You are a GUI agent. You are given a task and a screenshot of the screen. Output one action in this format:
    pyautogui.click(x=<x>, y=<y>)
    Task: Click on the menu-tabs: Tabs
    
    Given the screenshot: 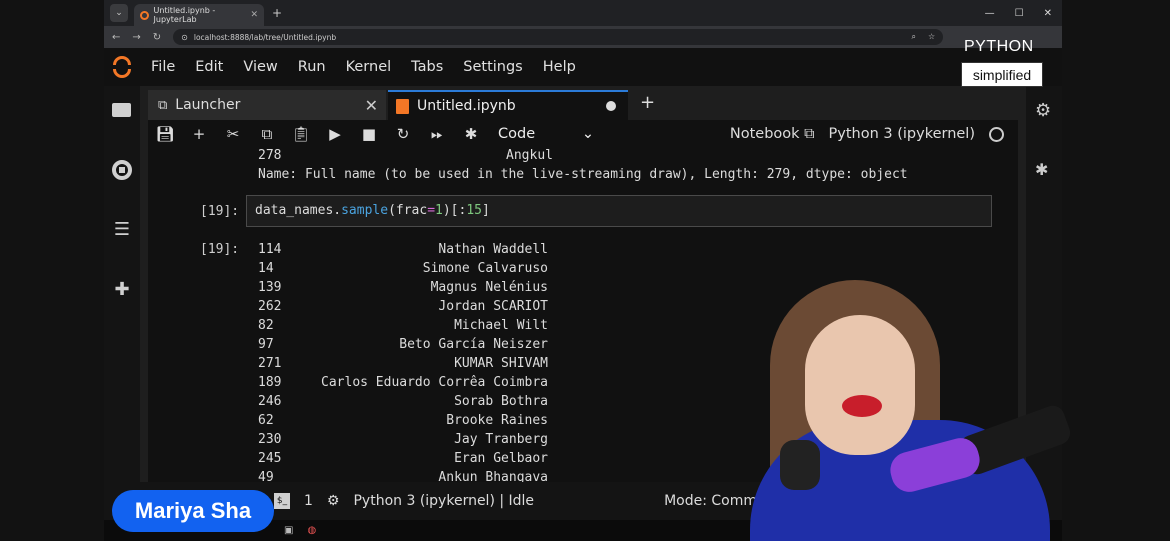 What is the action you would take?
    pyautogui.click(x=427, y=67)
    